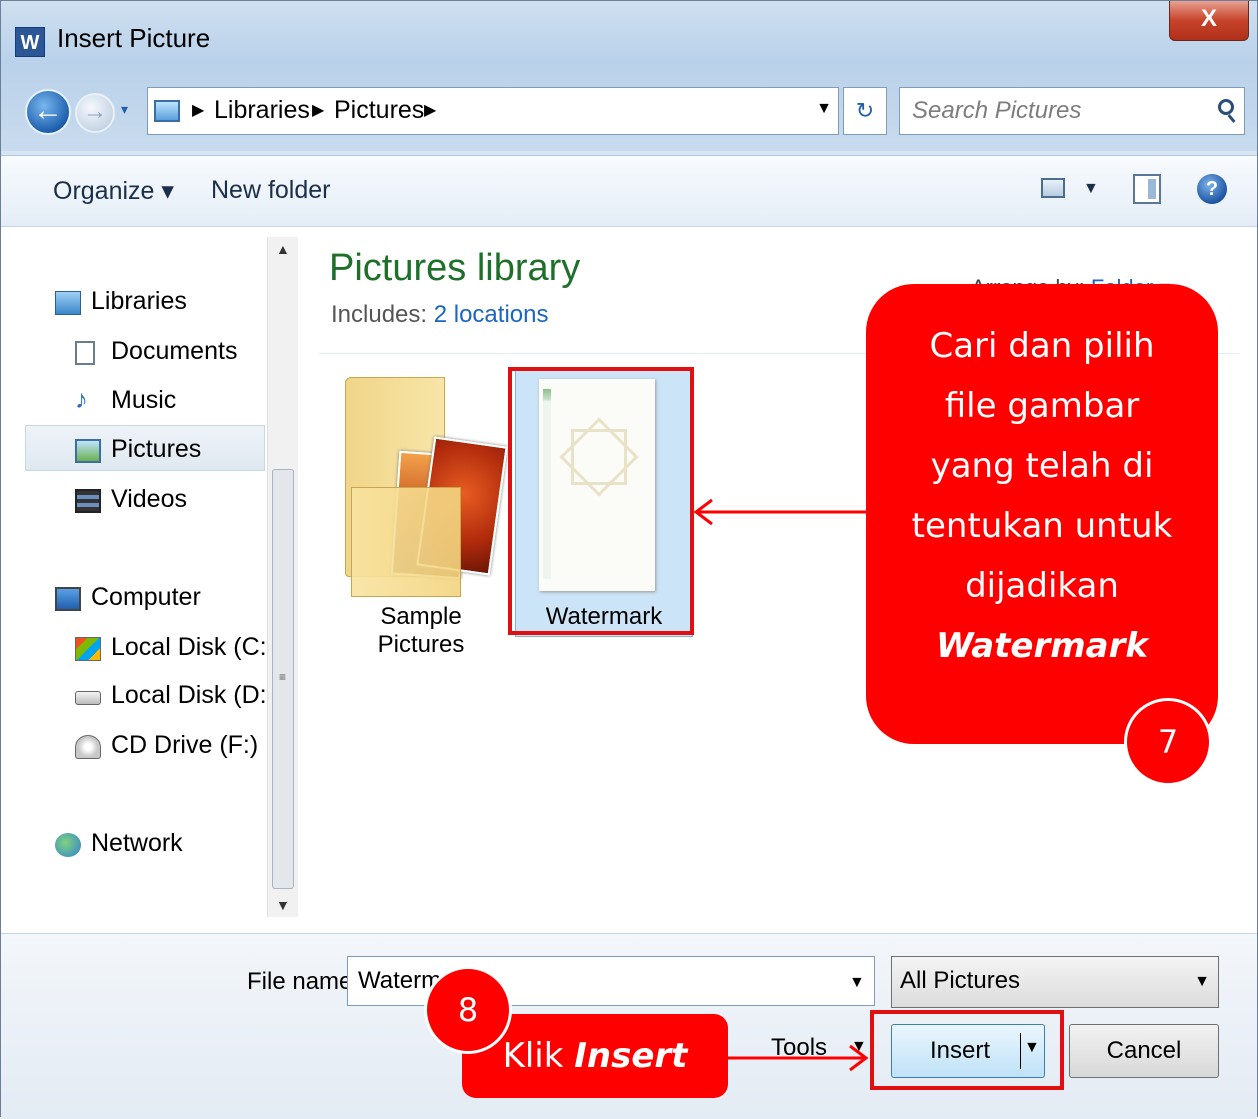 The image size is (1258, 1119). I want to click on file-type-select: All Pictures ▼, so click(1055, 982).